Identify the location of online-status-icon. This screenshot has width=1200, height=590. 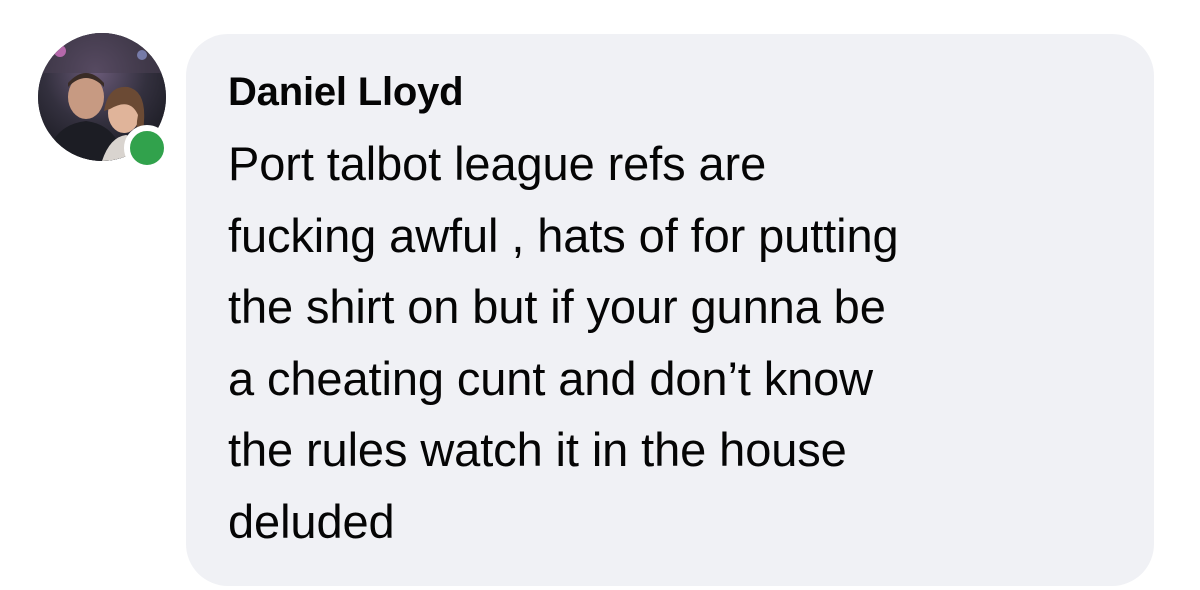
(147, 148).